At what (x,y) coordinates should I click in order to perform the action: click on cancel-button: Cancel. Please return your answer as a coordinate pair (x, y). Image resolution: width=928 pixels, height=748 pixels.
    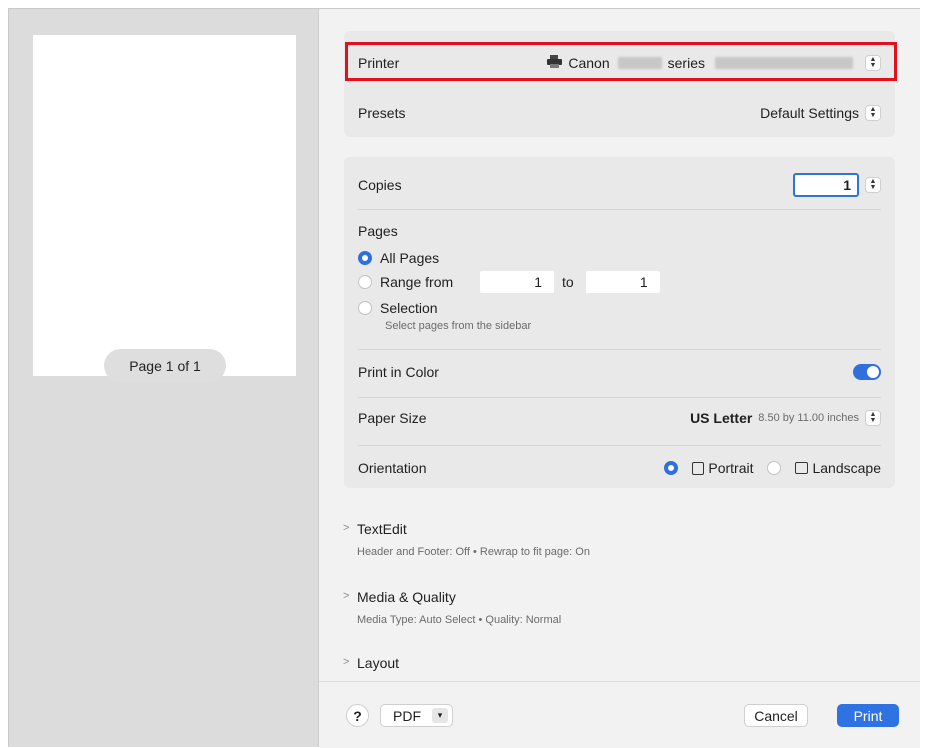
    Looking at the image, I should click on (776, 715).